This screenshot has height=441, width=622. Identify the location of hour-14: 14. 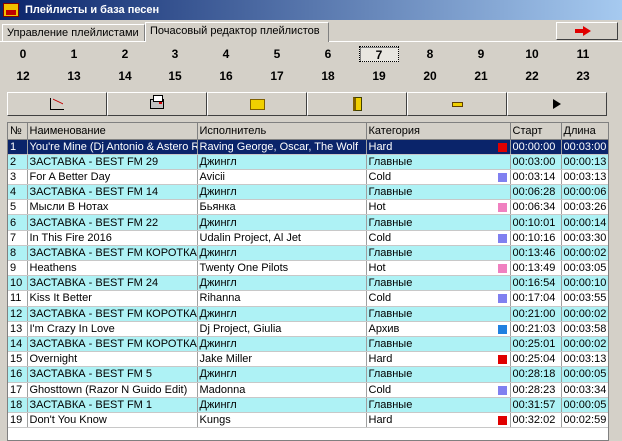
(125, 76).